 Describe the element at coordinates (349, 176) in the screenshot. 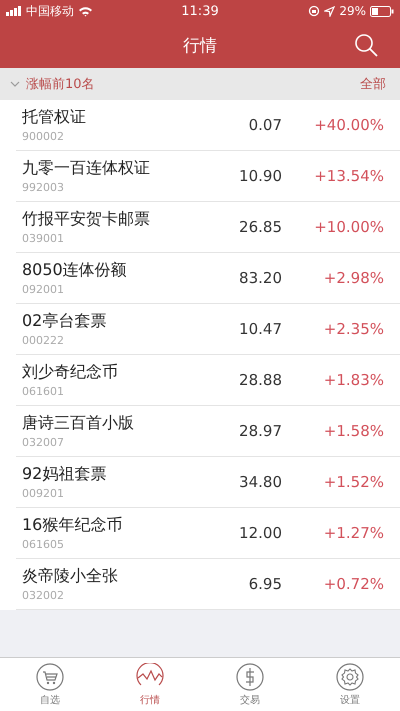

I see `price-change: +13.54%` at that location.